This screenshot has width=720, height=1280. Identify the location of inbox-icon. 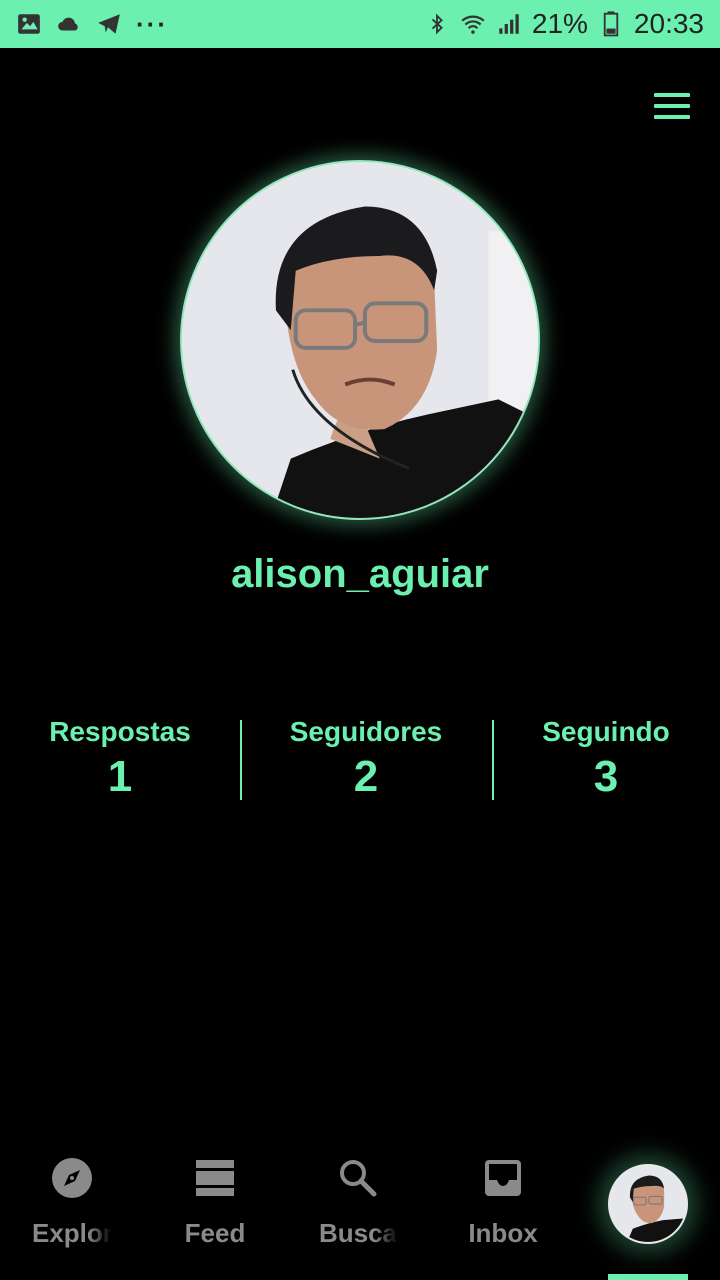
(503, 1178).